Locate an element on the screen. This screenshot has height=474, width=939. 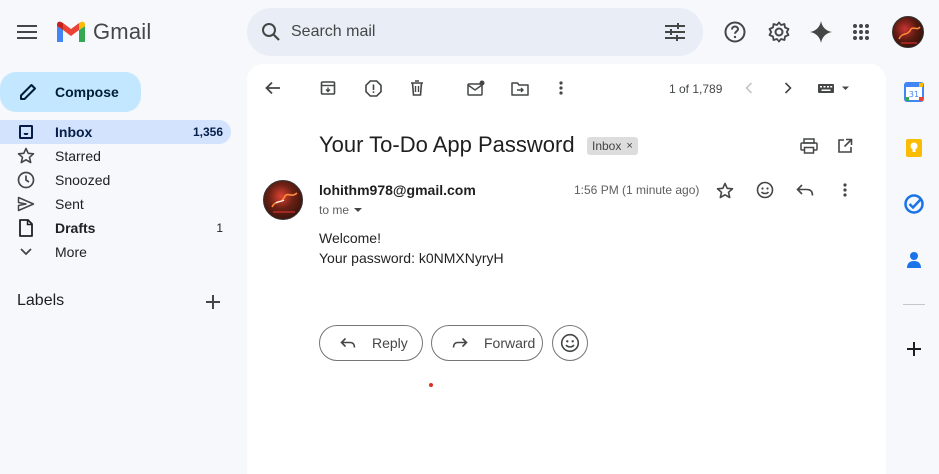
svg-text: 31 is located at coordinates (914, 94).